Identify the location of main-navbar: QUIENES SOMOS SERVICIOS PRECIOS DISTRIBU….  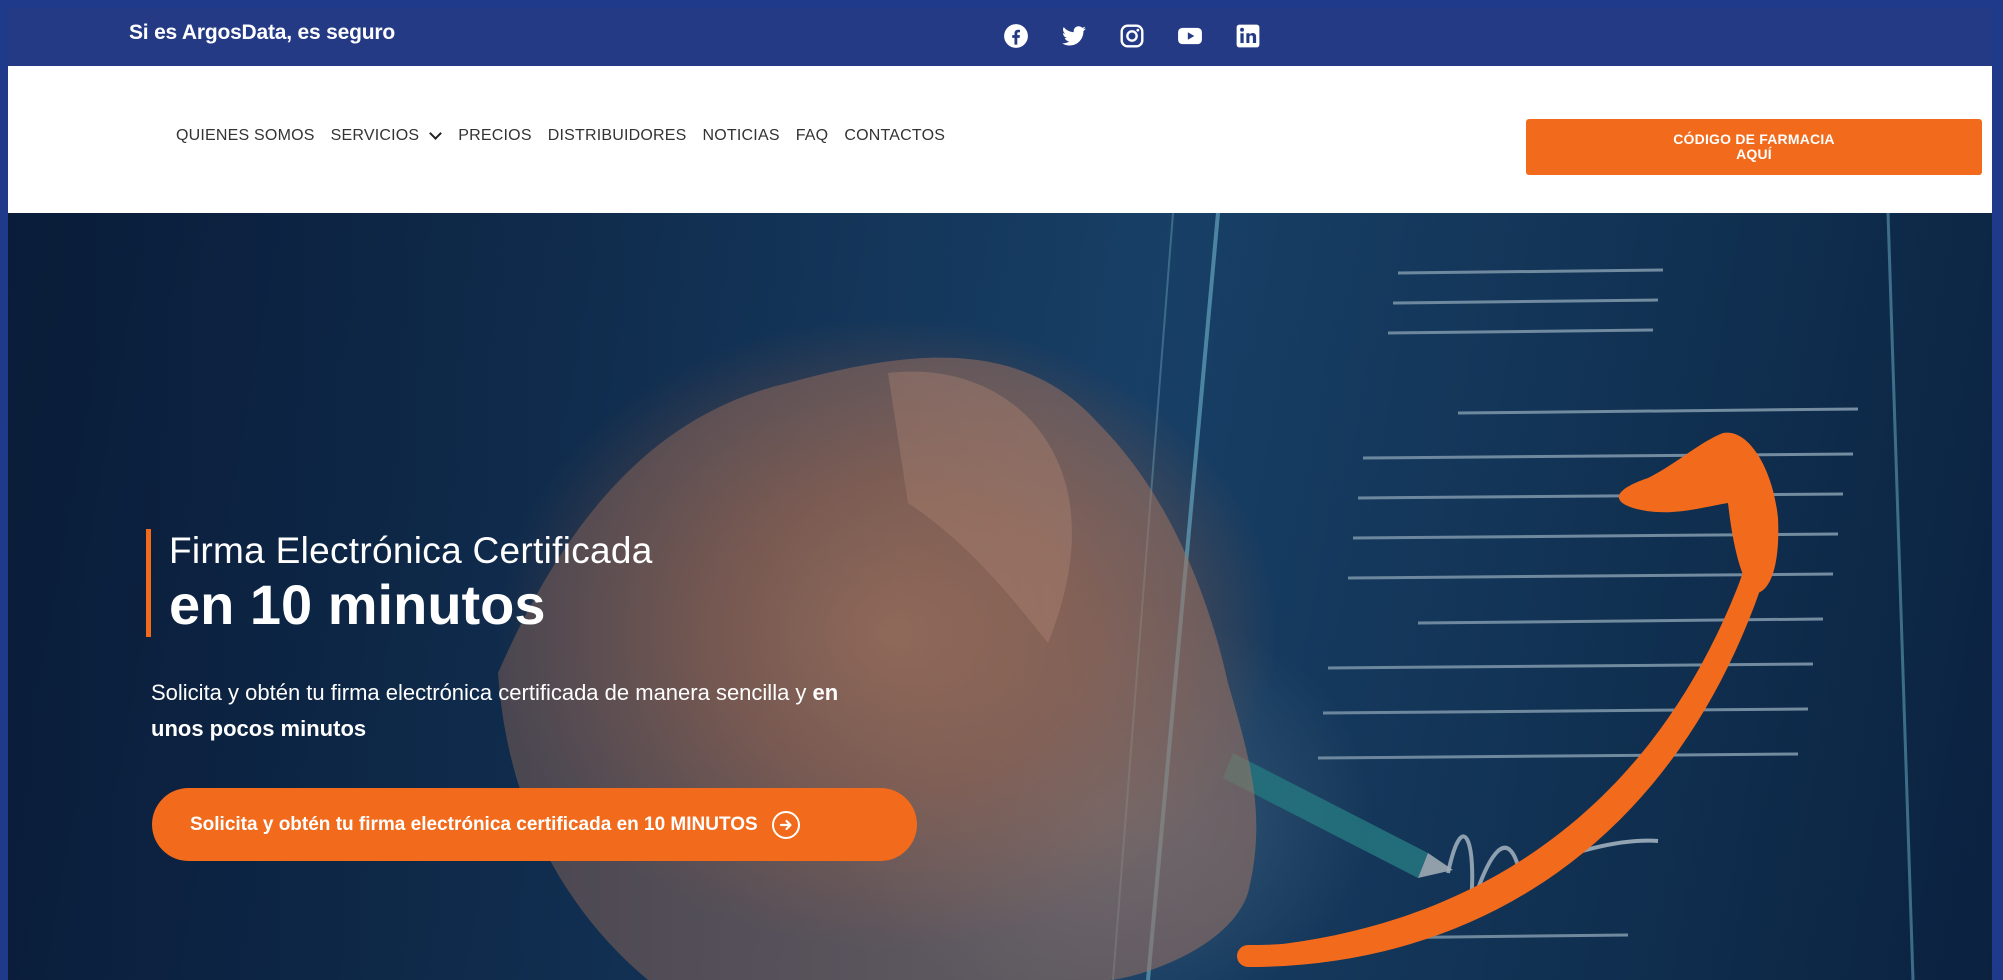
(1000, 139).